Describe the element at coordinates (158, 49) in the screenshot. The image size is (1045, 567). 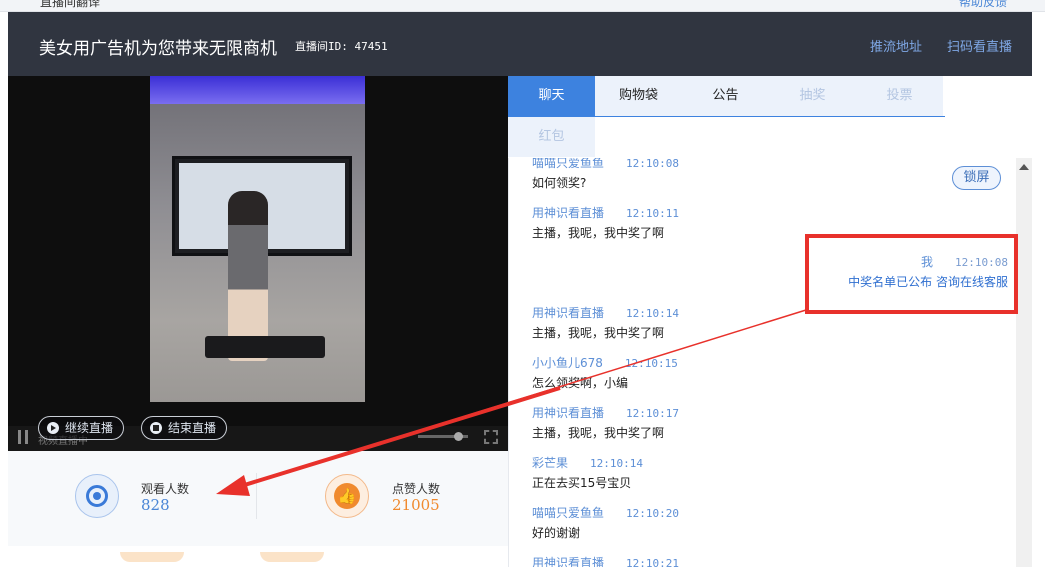
I see `page-title: 美女用广告机为您带来无限商机` at that location.